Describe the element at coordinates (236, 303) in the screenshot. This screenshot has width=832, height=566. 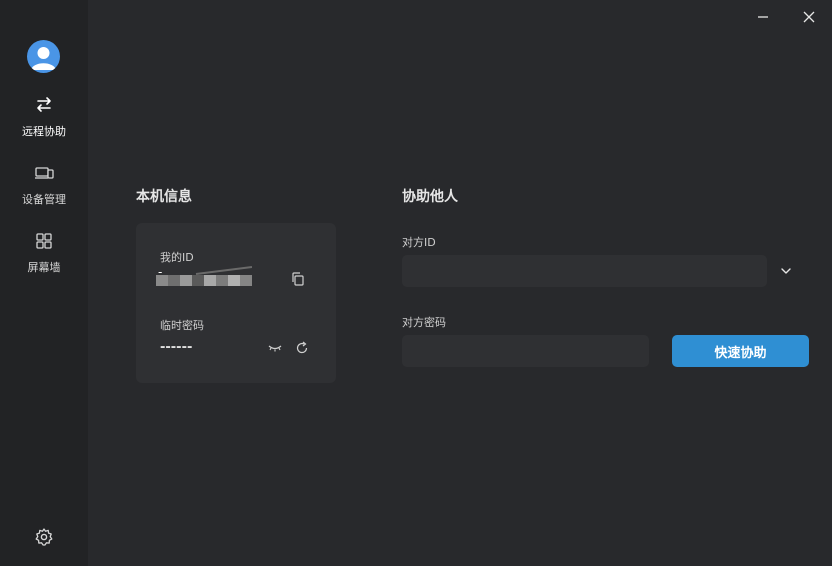
I see `local-info-card: 我的ID - 临时密码 ------` at that location.